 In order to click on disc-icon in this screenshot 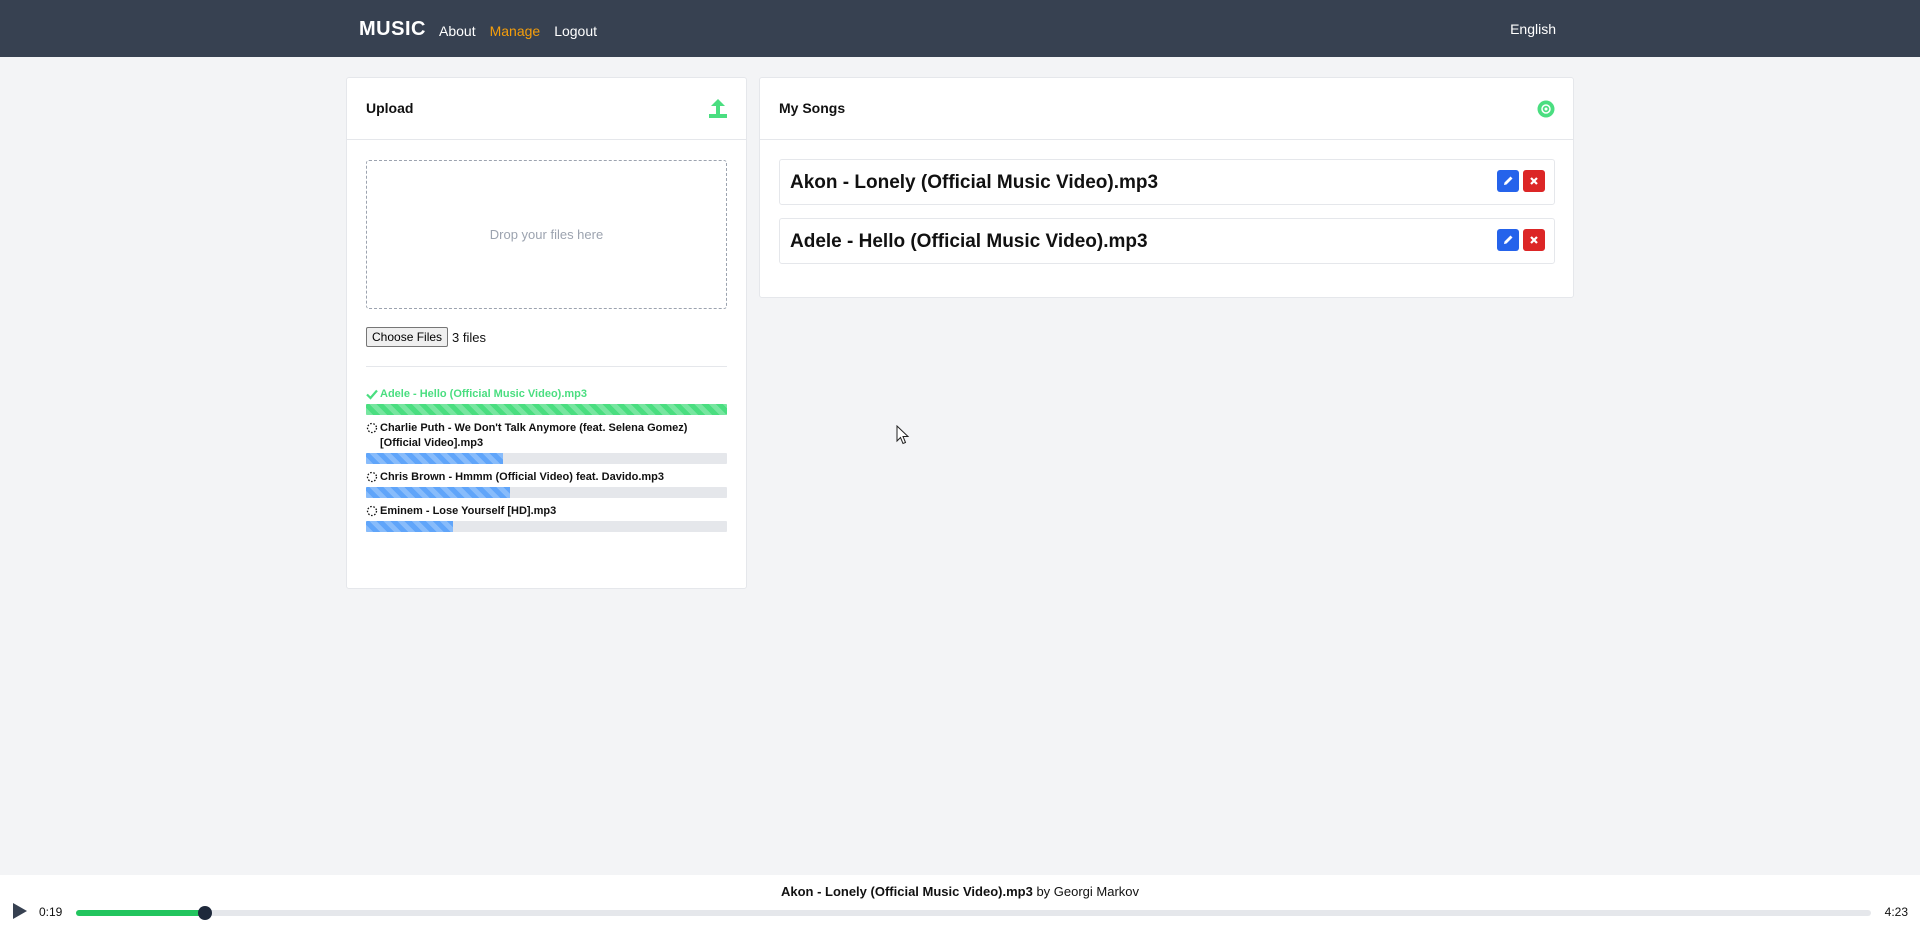, I will do `click(1546, 109)`.